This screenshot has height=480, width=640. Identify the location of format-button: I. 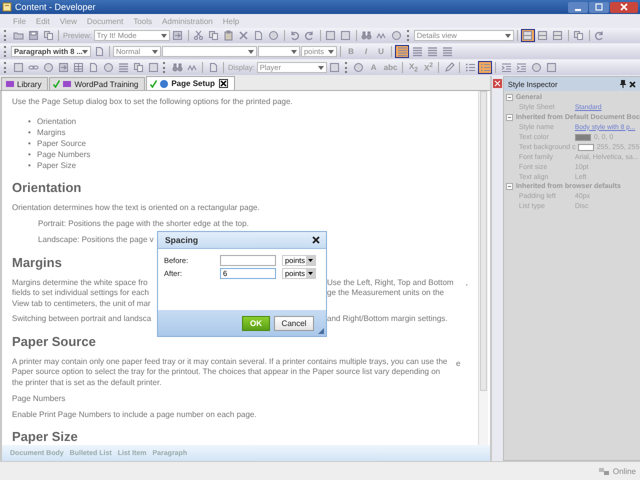
(366, 51).